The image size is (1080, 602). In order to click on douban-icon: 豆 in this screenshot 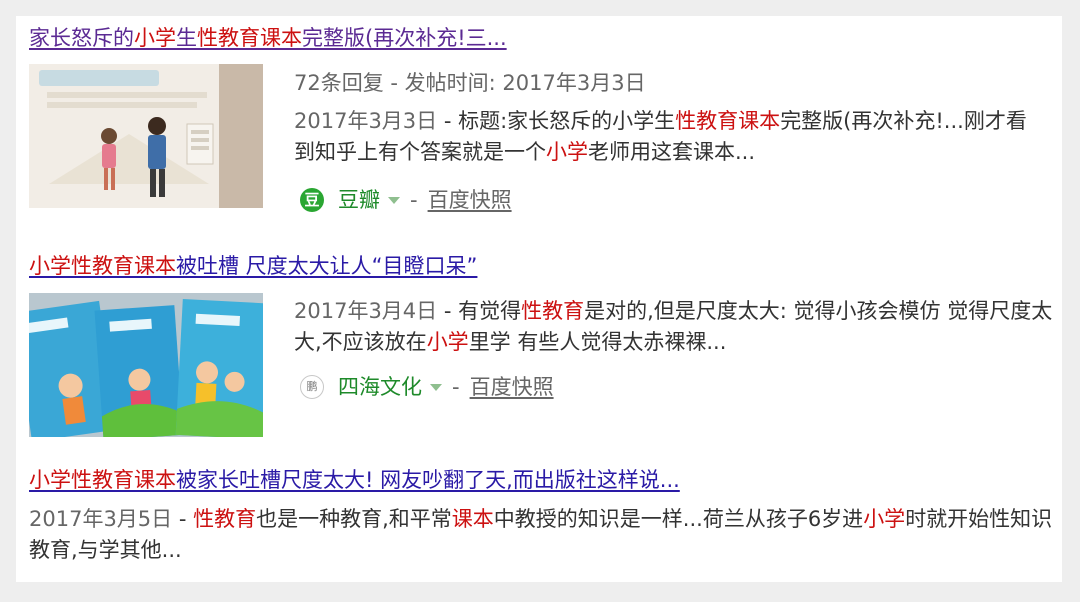, I will do `click(312, 200)`.